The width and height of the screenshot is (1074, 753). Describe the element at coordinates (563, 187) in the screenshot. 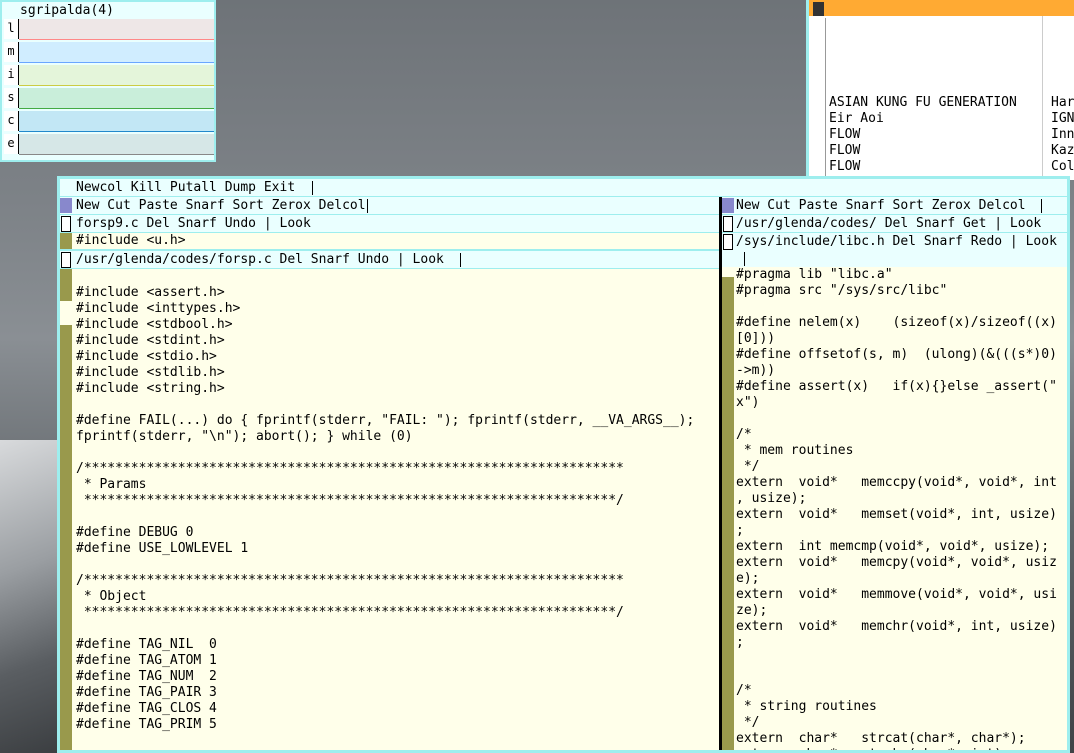

I see `acme-main-tag: Newcol Kill Putall Dump Exit` at that location.